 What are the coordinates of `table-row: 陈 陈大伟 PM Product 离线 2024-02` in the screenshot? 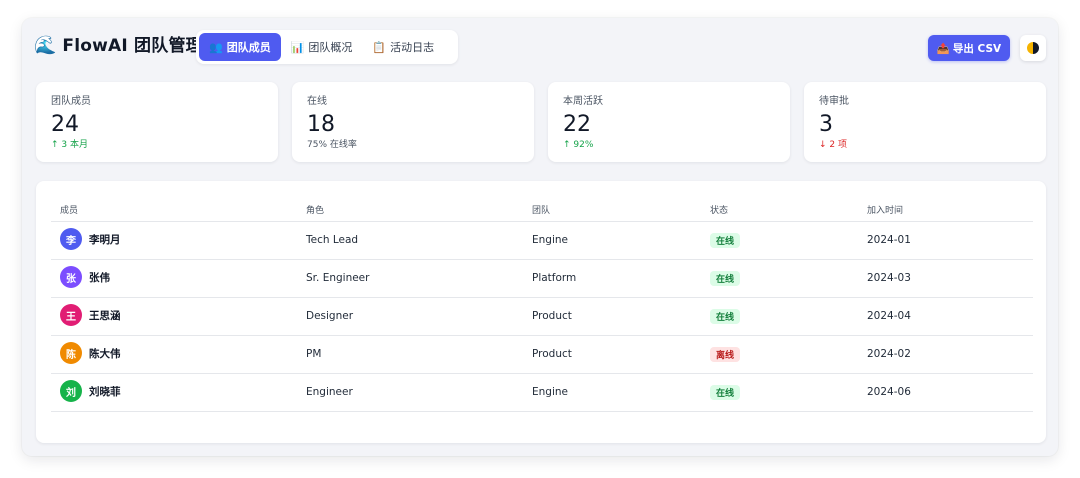 It's located at (542, 354).